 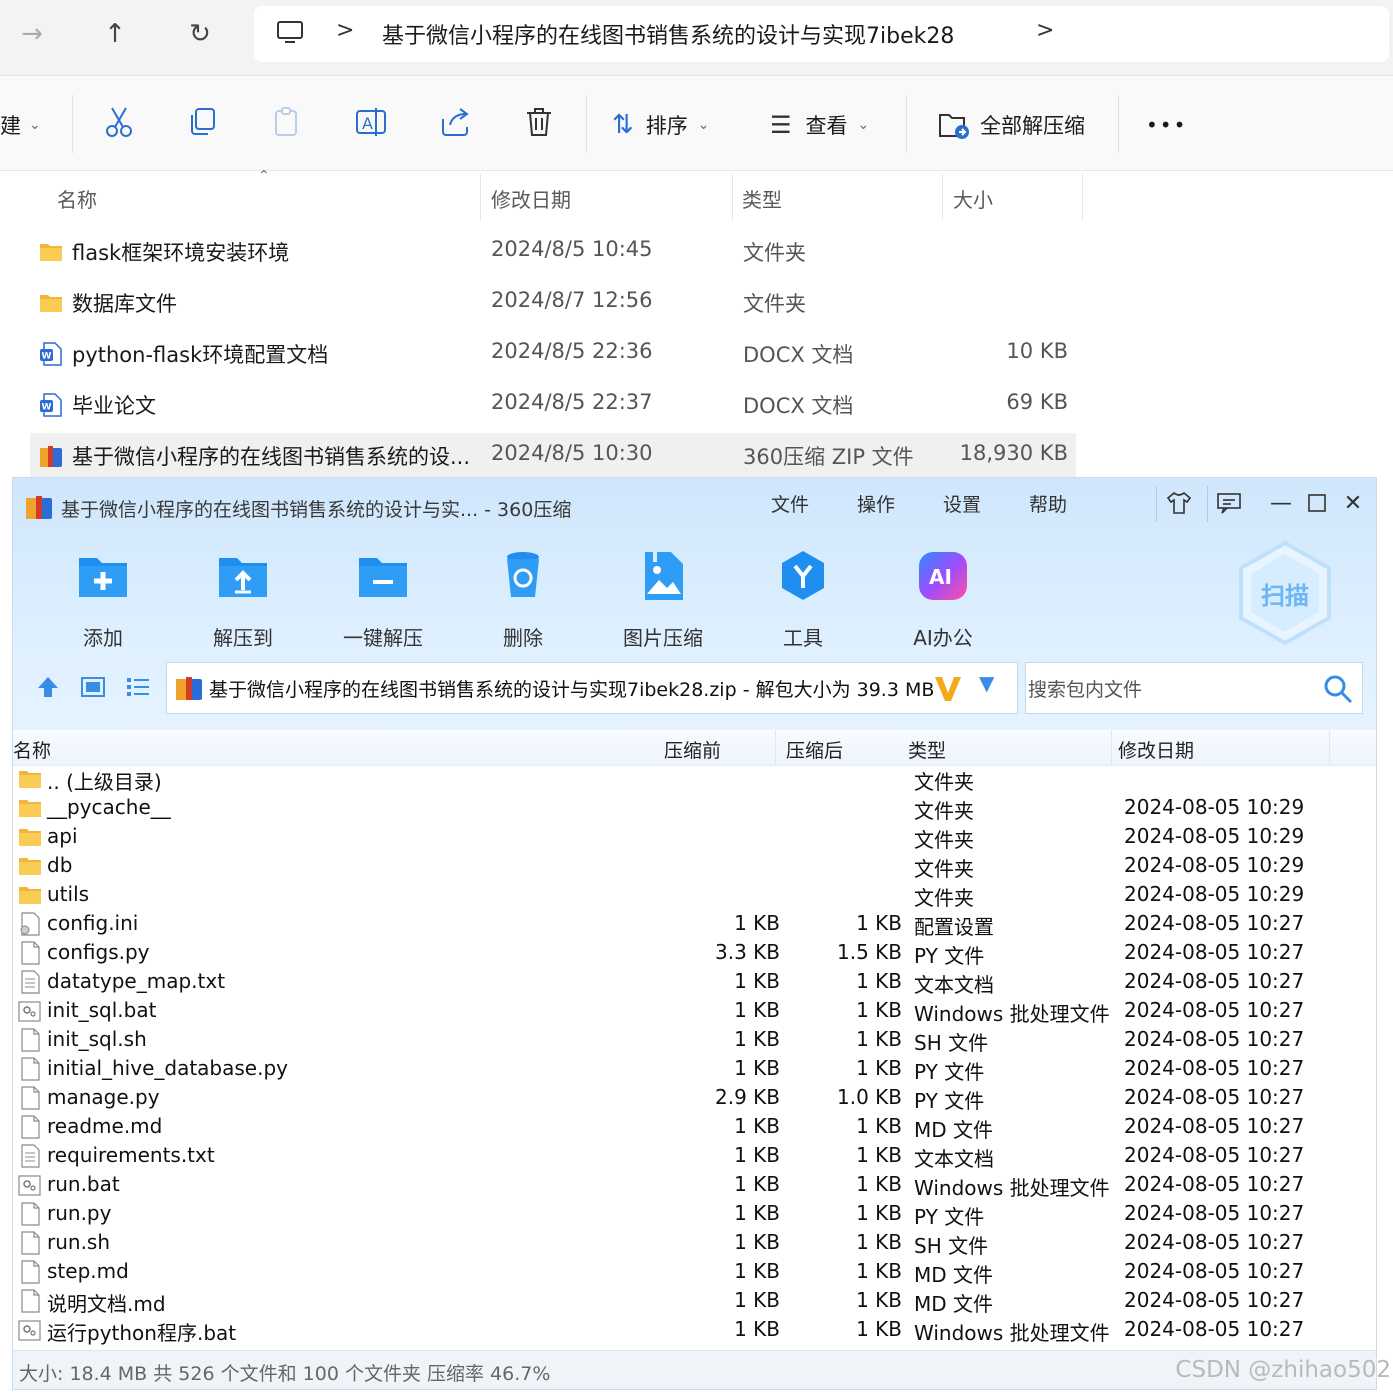 I want to click on scan-button: 扫描, so click(x=1285, y=593).